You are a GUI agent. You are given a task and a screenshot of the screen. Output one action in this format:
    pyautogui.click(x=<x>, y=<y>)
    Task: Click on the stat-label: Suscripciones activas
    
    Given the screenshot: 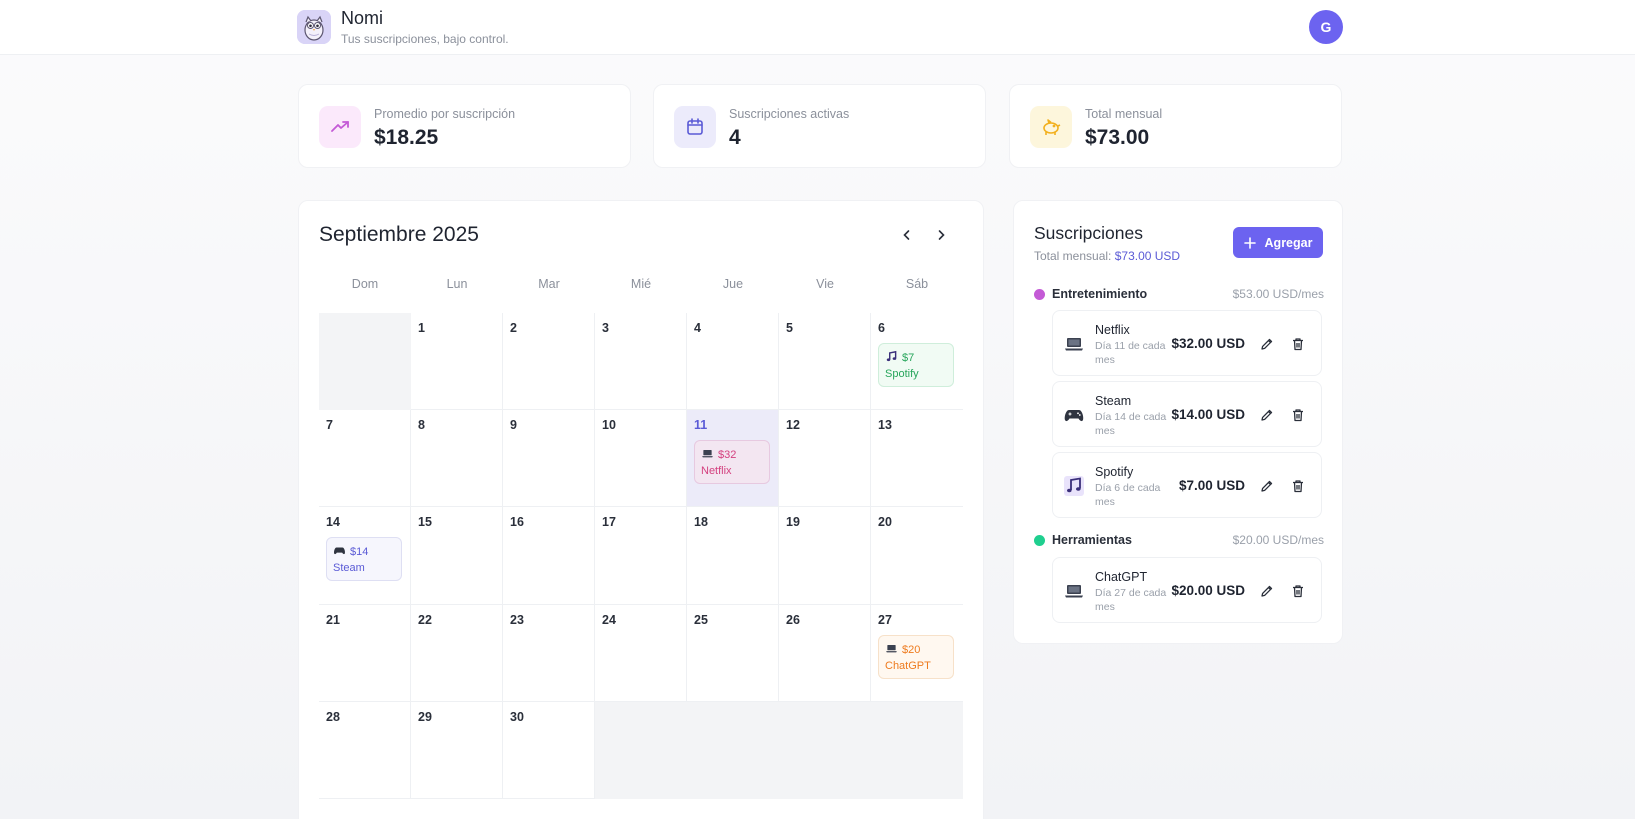 What is the action you would take?
    pyautogui.click(x=789, y=114)
    